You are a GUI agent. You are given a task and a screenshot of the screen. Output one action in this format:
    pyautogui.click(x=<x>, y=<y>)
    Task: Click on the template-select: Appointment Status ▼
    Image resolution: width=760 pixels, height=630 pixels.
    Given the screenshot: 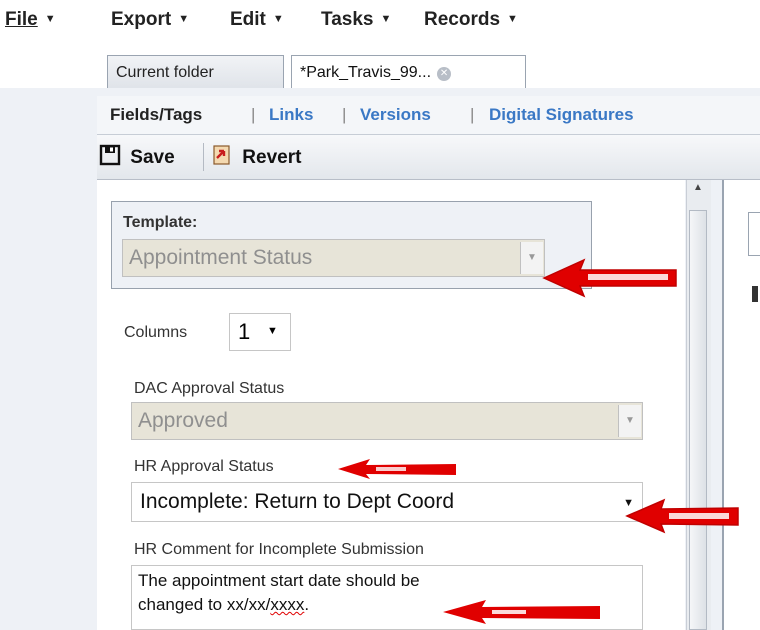 What is the action you would take?
    pyautogui.click(x=333, y=258)
    